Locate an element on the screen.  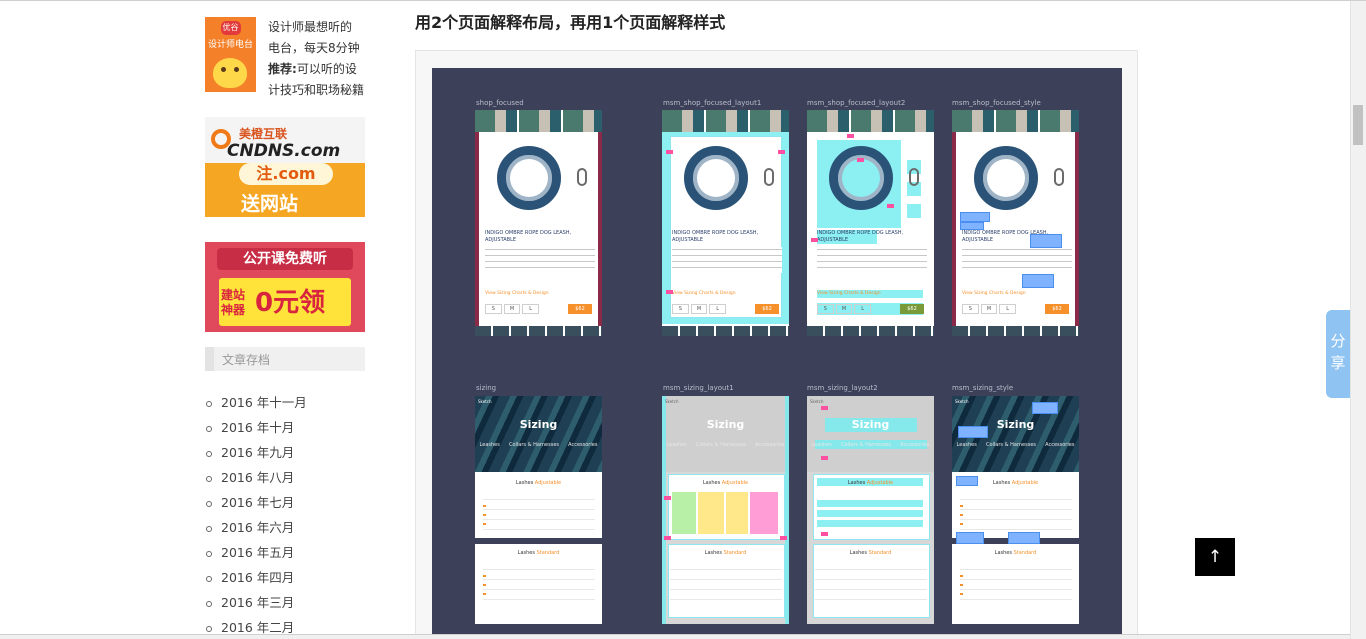
share-tab: 分 享 is located at coordinates (1338, 354).